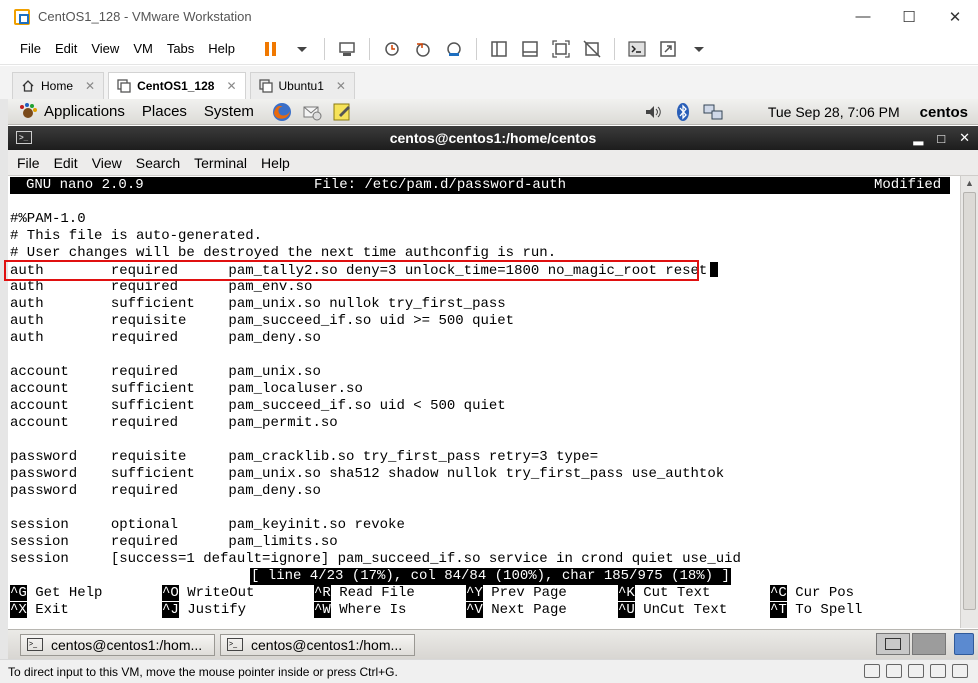 This screenshot has width=978, height=683. What do you see at coordinates (493, 138) in the screenshot?
I see `terminal-title: centos@centos1:/home/centos` at bounding box center [493, 138].